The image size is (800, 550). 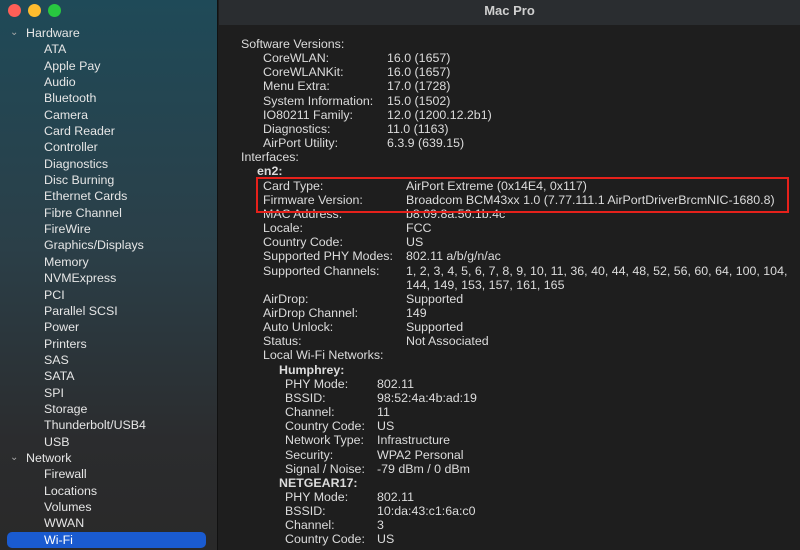 I want to click on window-title: Mac Pro, so click(x=509, y=10).